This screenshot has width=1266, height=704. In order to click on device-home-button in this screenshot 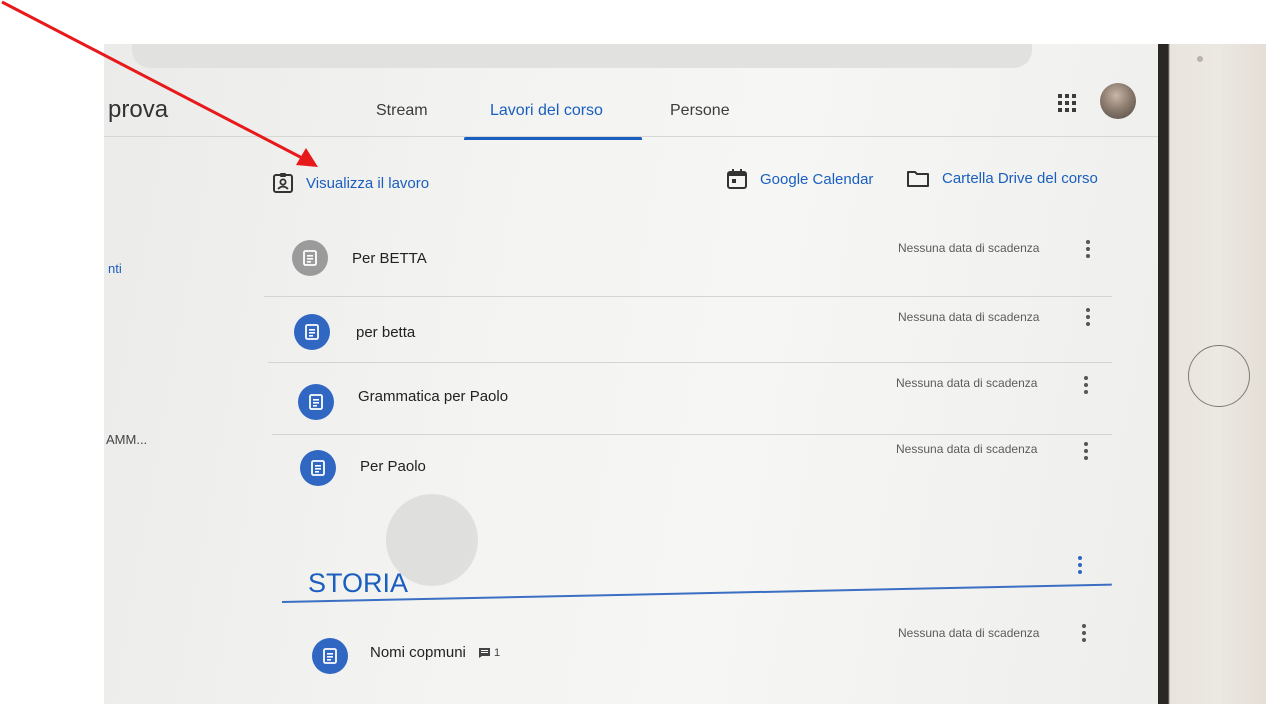, I will do `click(1219, 376)`.